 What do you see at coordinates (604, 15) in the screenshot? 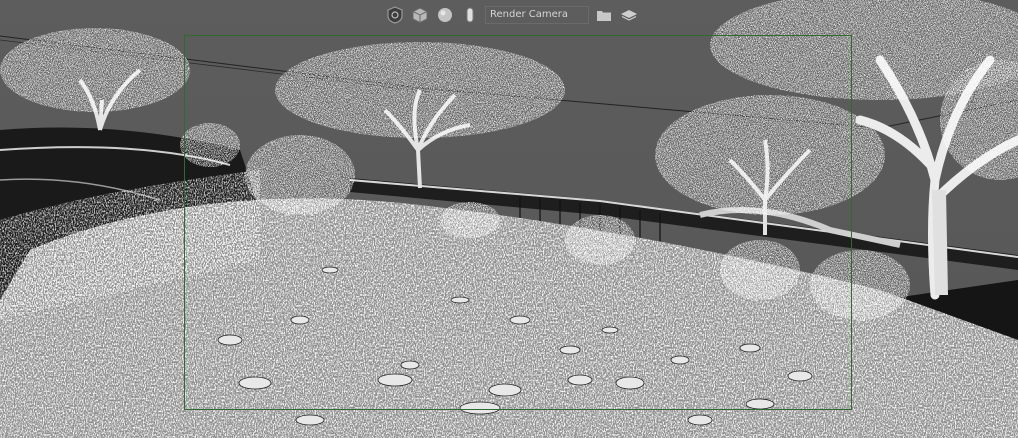
I see `folder-icon` at bounding box center [604, 15].